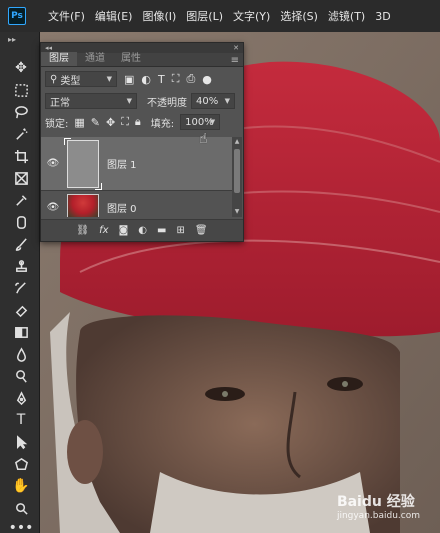  Describe the element at coordinates (21, 508) in the screenshot. I see `zoom-icon` at that location.